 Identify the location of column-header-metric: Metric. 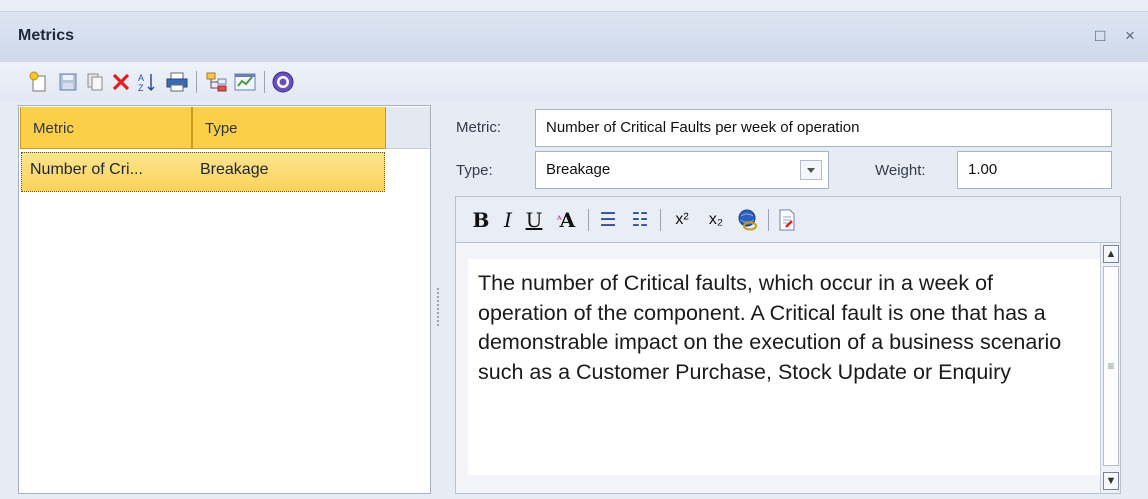
(106, 128).